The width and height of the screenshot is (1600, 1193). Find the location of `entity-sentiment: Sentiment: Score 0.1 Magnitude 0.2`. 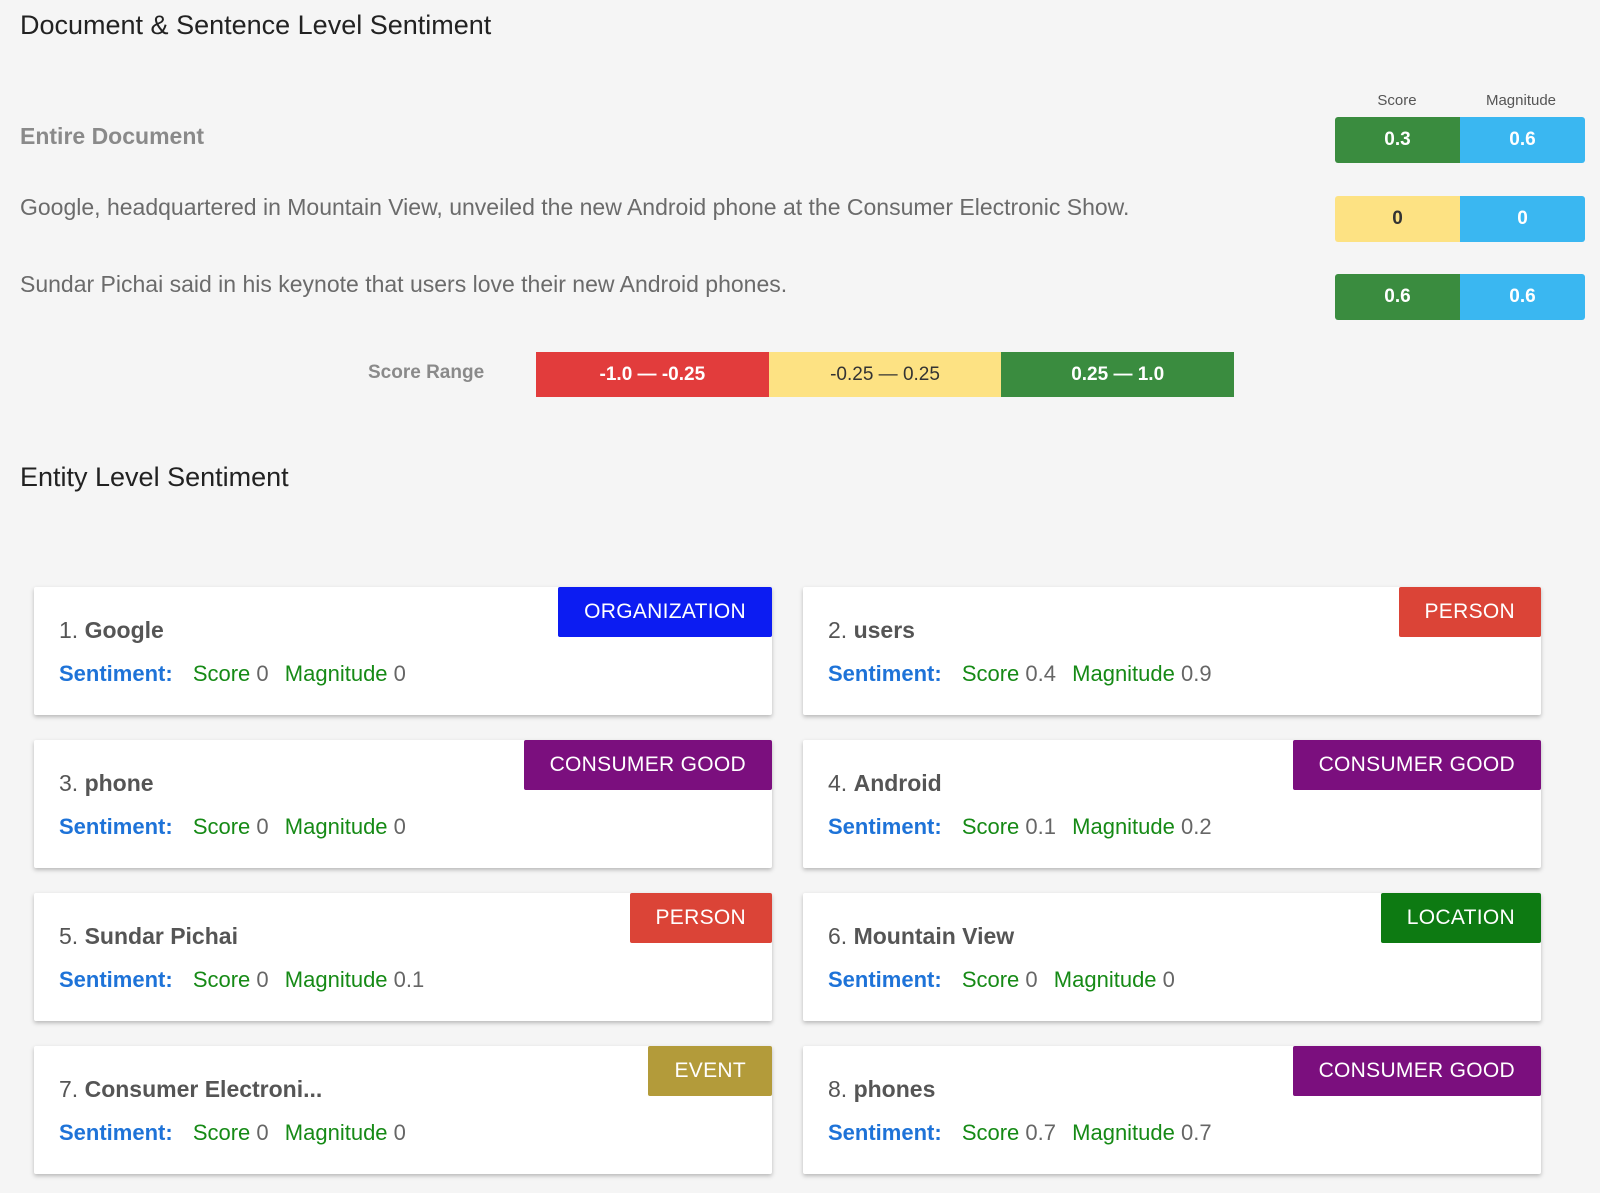

entity-sentiment: Sentiment: Score 0.1 Magnitude 0.2 is located at coordinates (1025, 827).